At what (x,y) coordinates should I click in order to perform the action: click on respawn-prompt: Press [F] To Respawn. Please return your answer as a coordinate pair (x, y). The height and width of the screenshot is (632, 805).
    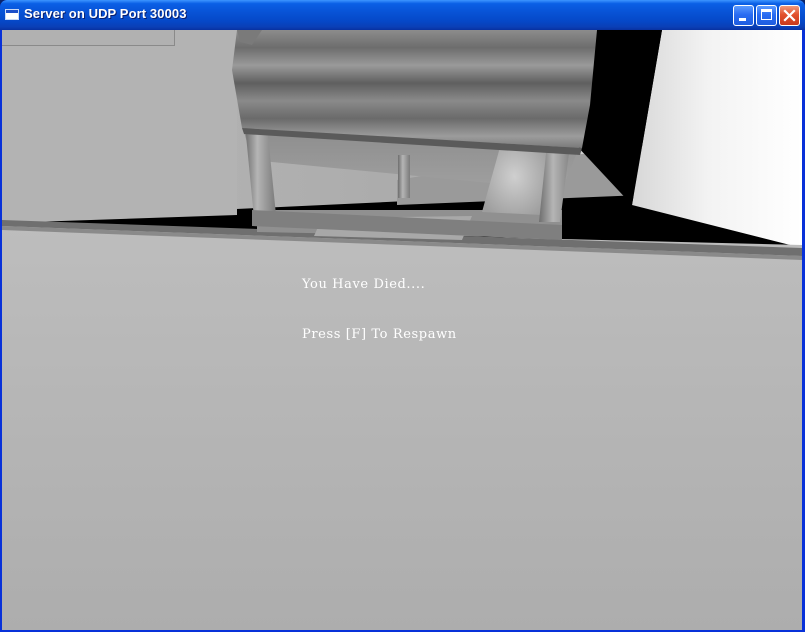
    Looking at the image, I should click on (379, 334).